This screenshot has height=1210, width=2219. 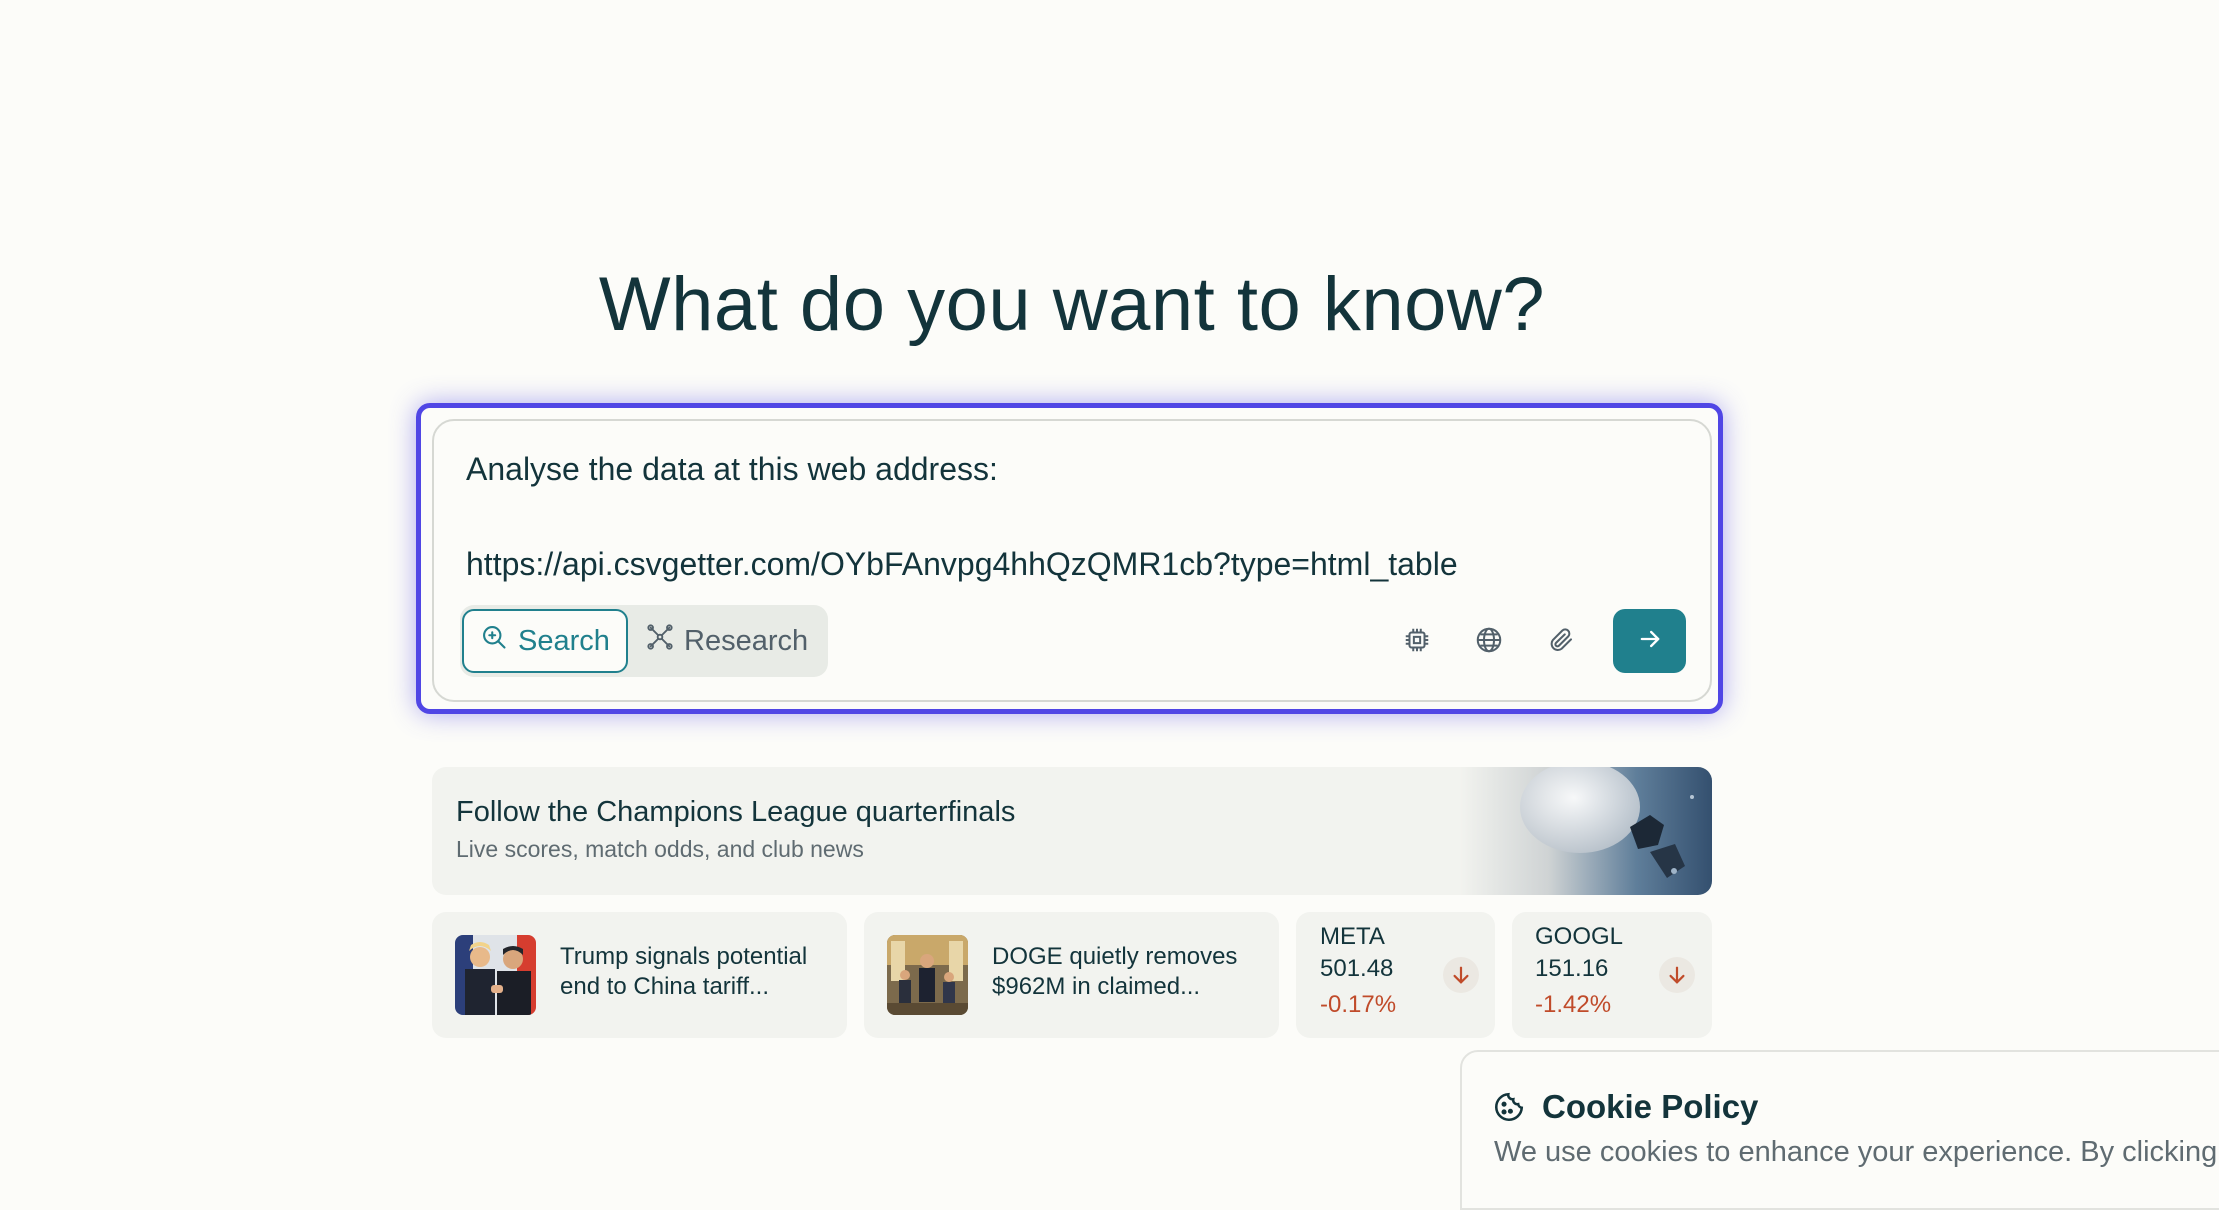 I want to click on stock-symbol: META, so click(x=1352, y=936).